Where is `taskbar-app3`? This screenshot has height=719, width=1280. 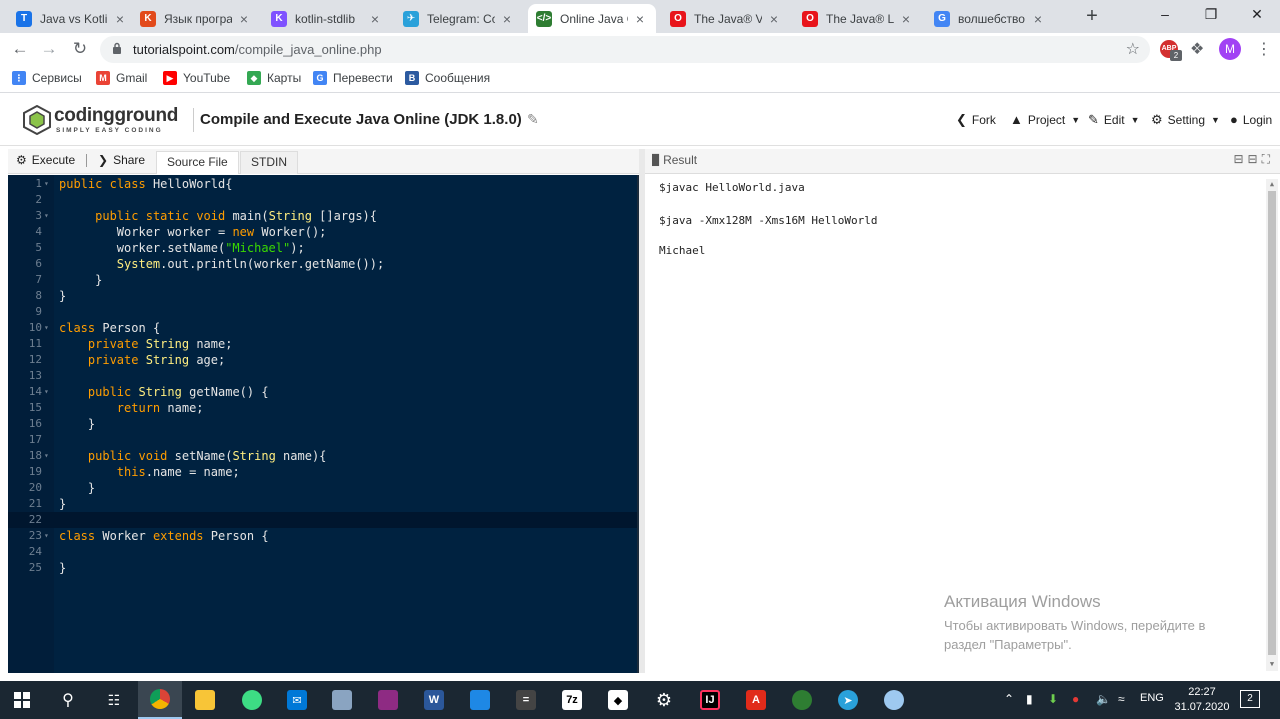
taskbar-app3 is located at coordinates (802, 700).